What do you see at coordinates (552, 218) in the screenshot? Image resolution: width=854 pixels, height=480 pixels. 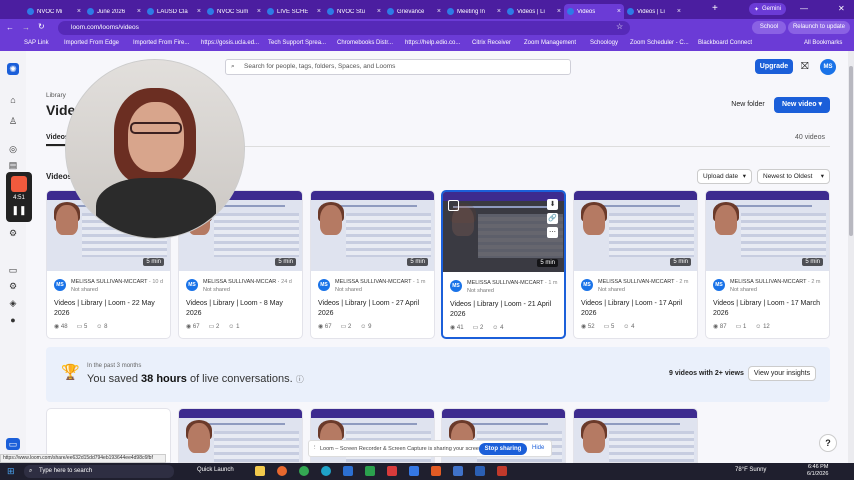 I see `link-icon: 🔗` at bounding box center [552, 218].